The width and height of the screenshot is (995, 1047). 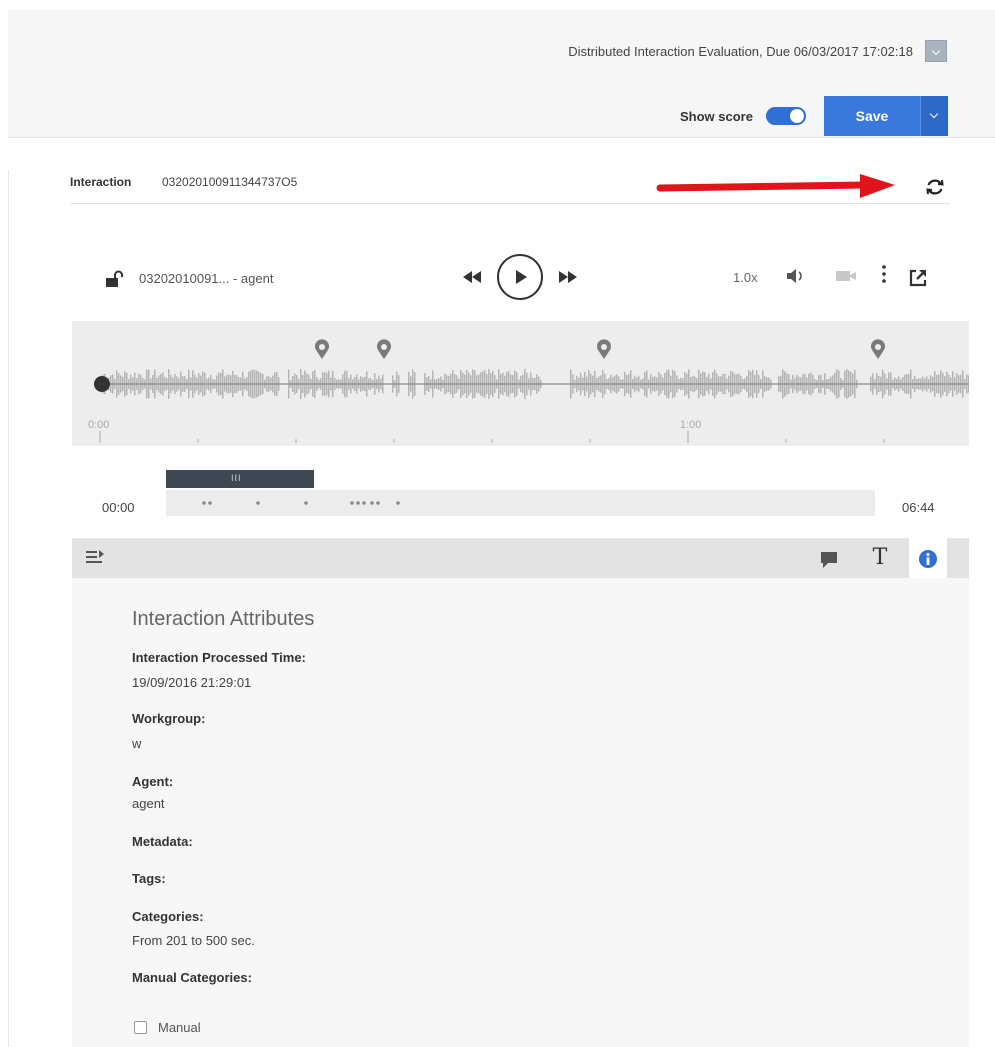 What do you see at coordinates (716, 116) in the screenshot?
I see `show-score-label: Show score` at bounding box center [716, 116].